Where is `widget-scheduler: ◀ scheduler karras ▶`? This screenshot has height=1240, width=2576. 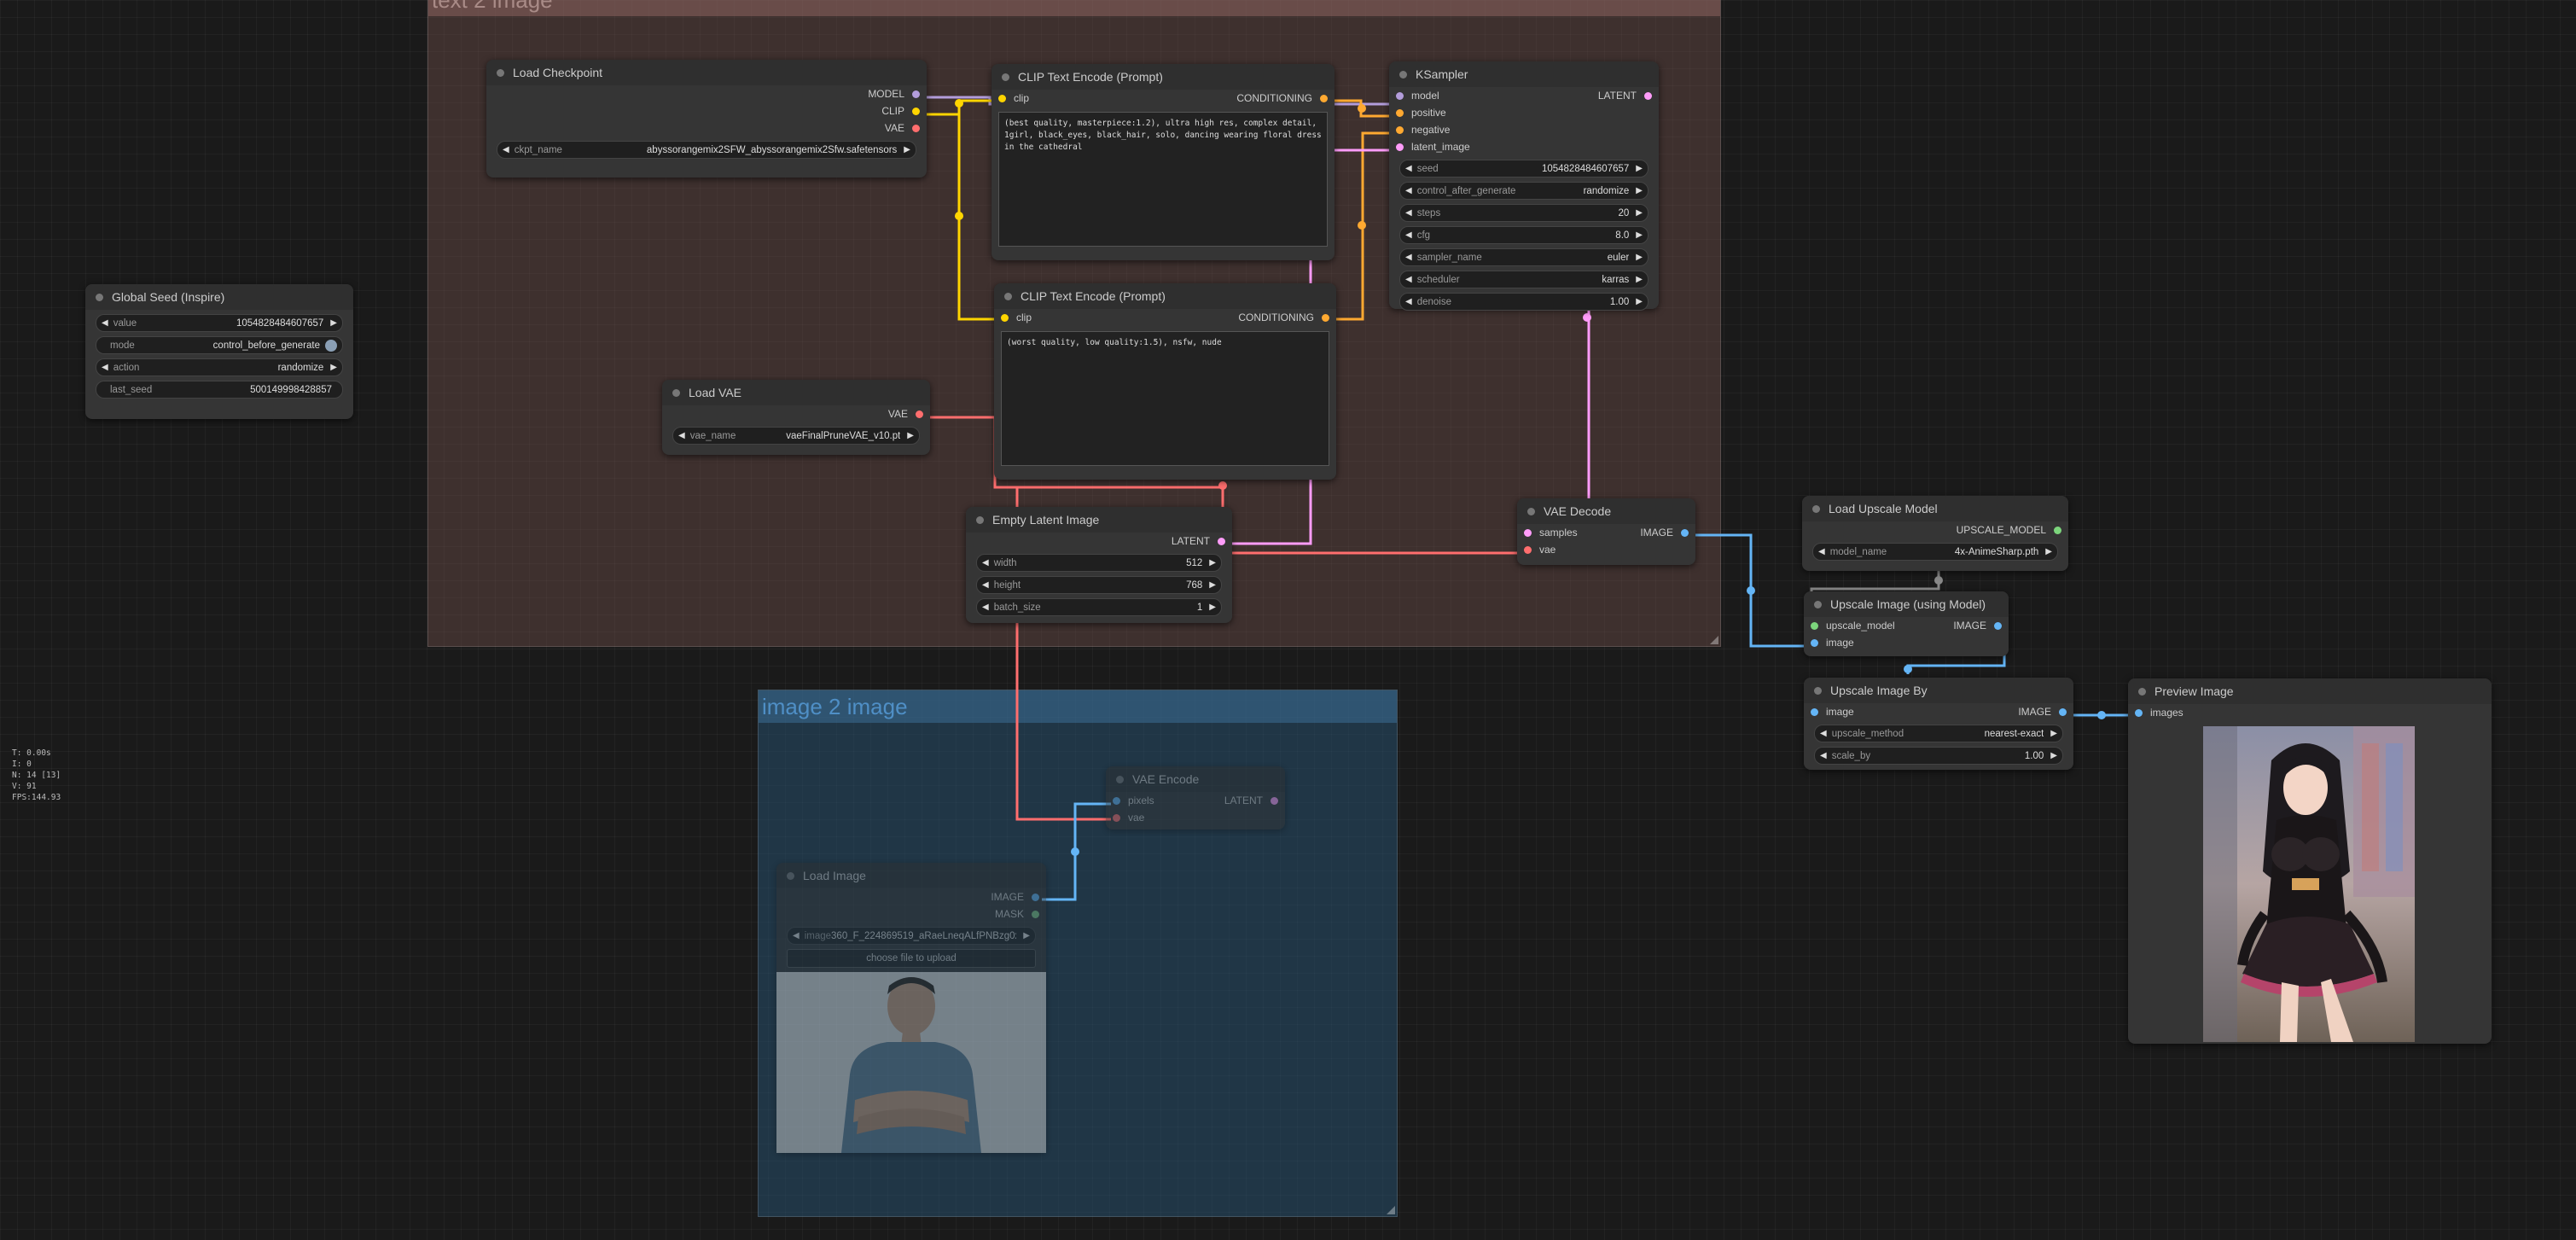 widget-scheduler: ◀ scheduler karras ▶ is located at coordinates (1524, 279).